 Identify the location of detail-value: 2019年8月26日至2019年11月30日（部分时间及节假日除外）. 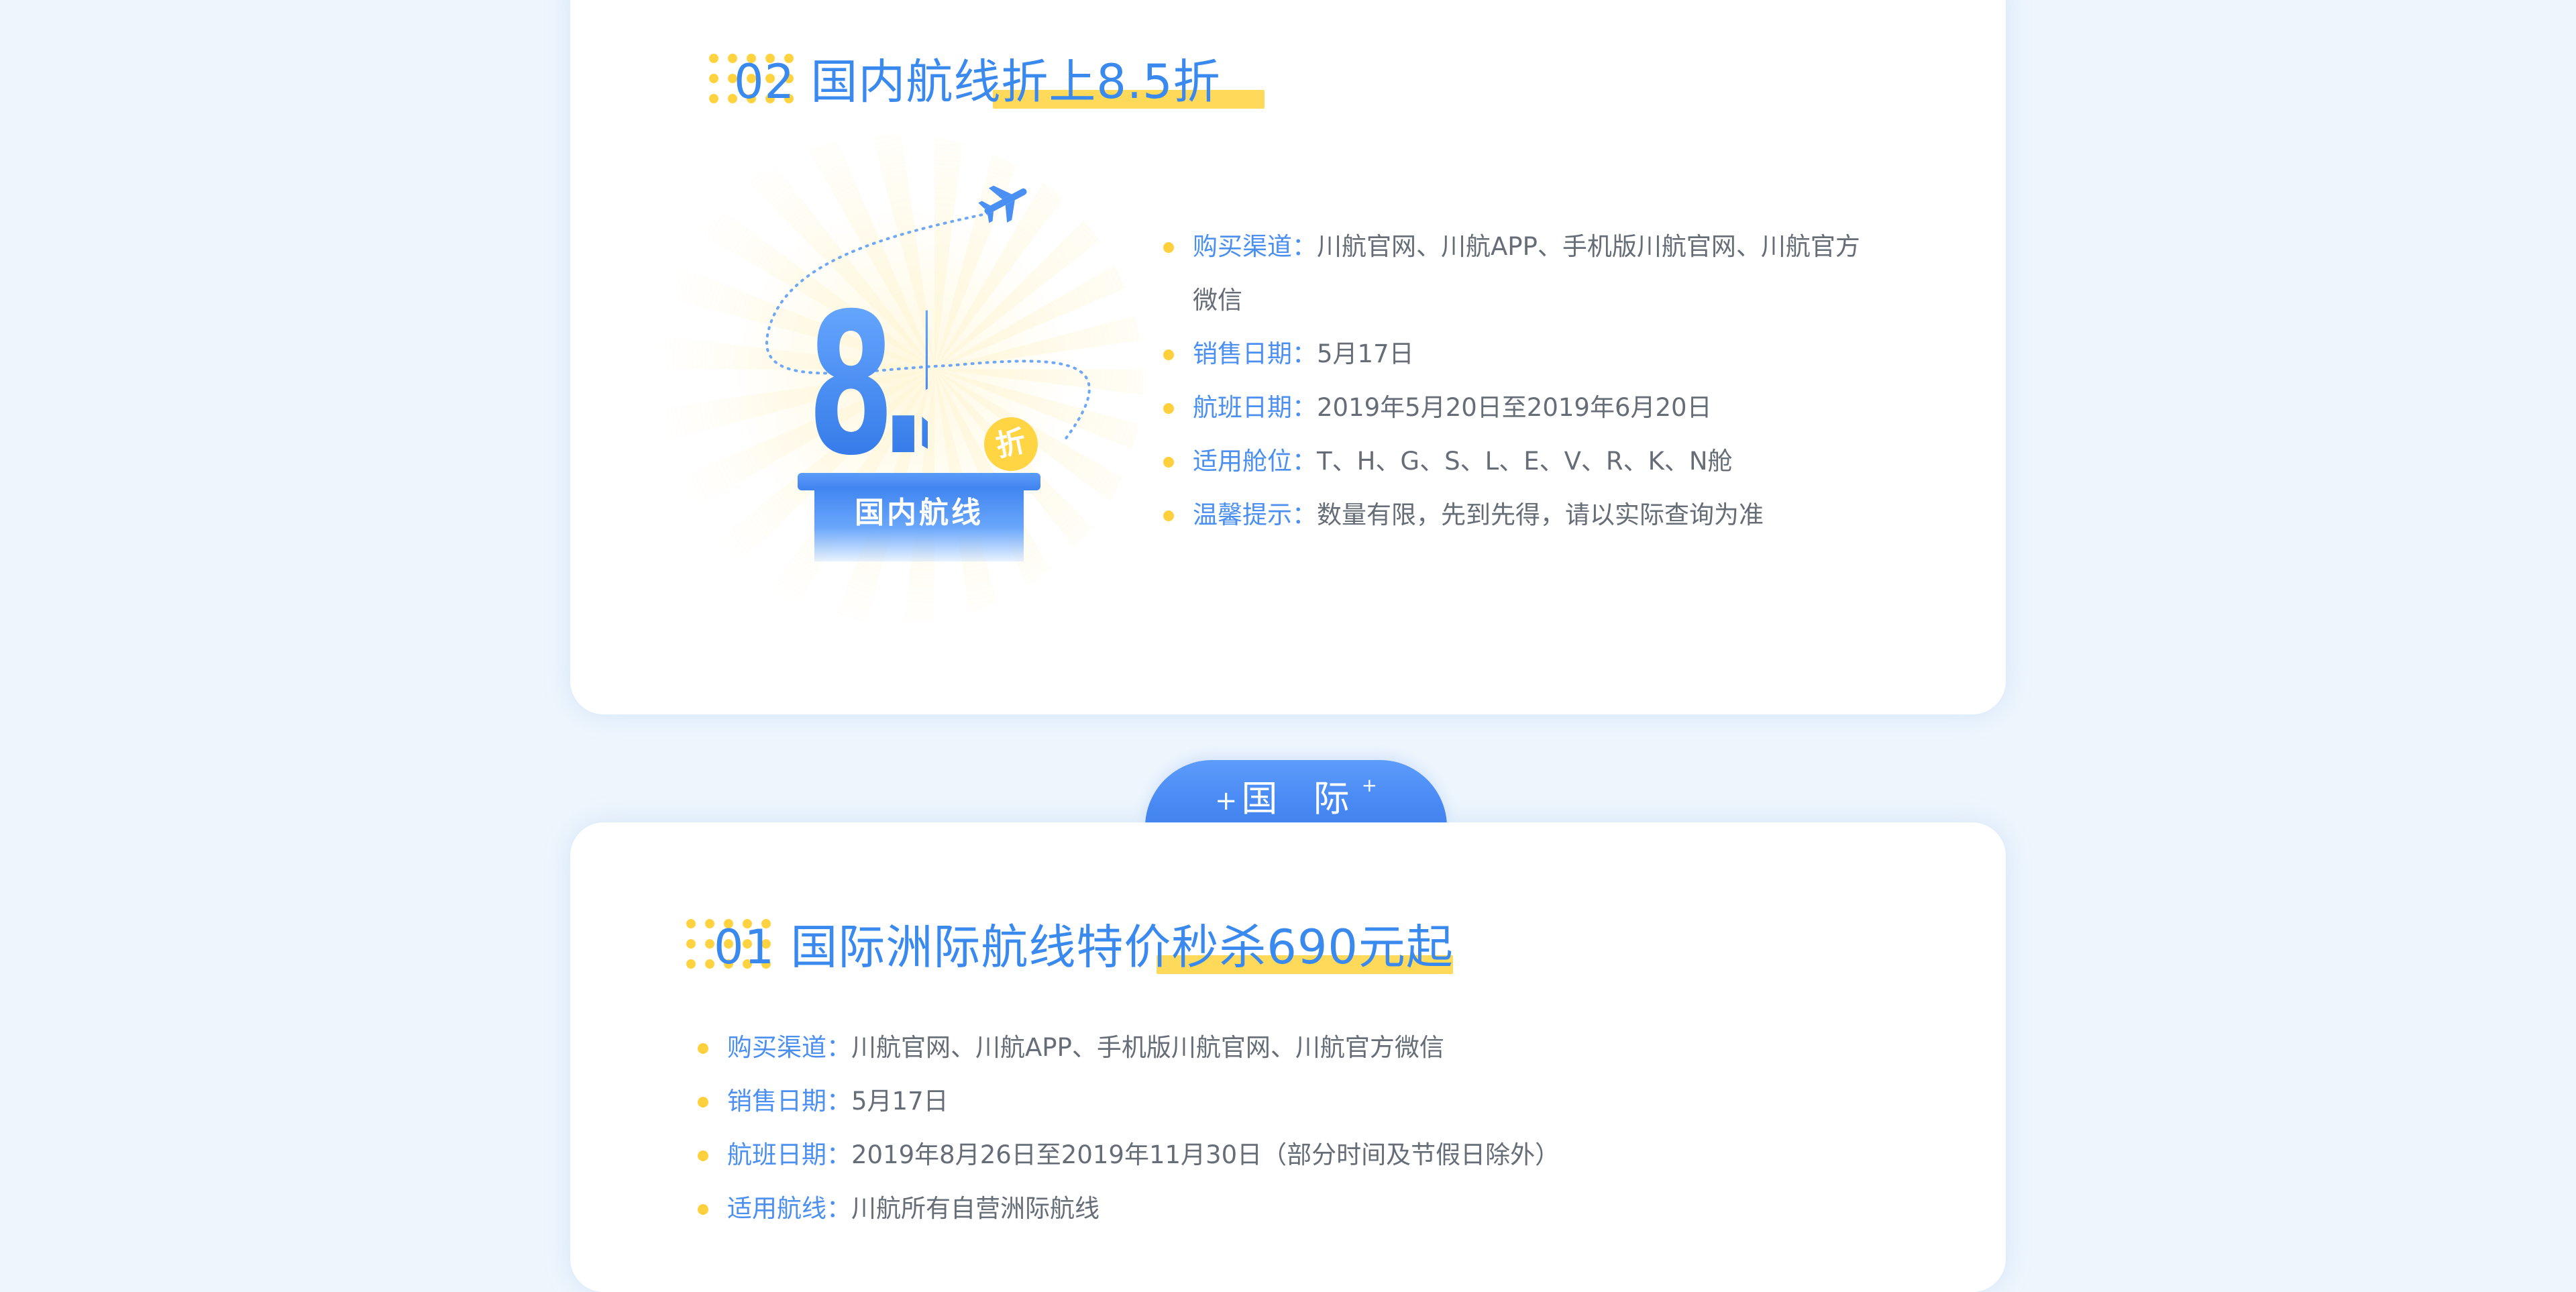
(1205, 1154).